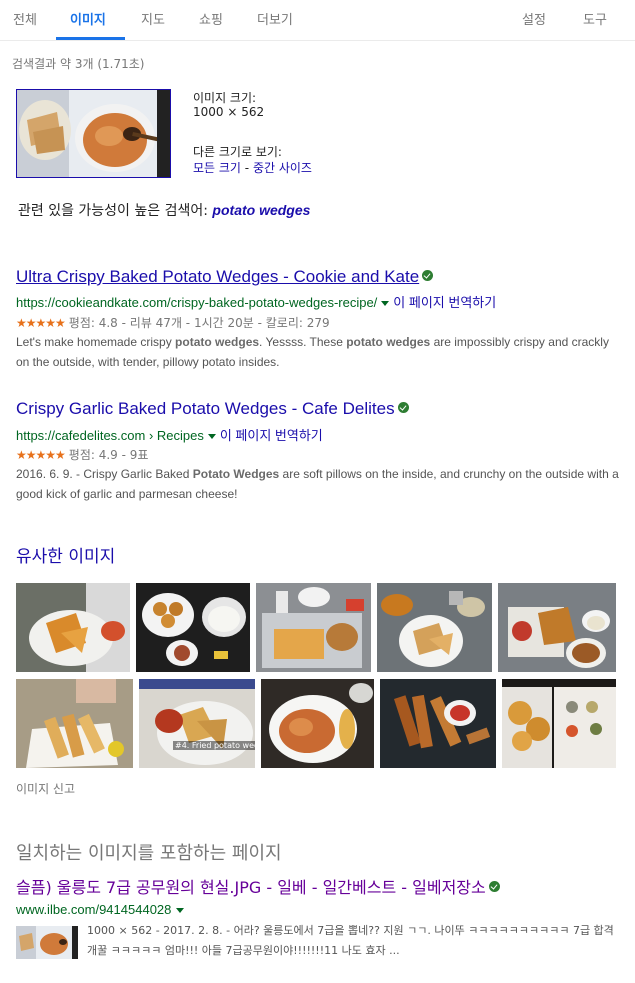  Describe the element at coordinates (108, 455) in the screenshot. I see `rating-text: 평점: 4.9 - 9표` at that location.